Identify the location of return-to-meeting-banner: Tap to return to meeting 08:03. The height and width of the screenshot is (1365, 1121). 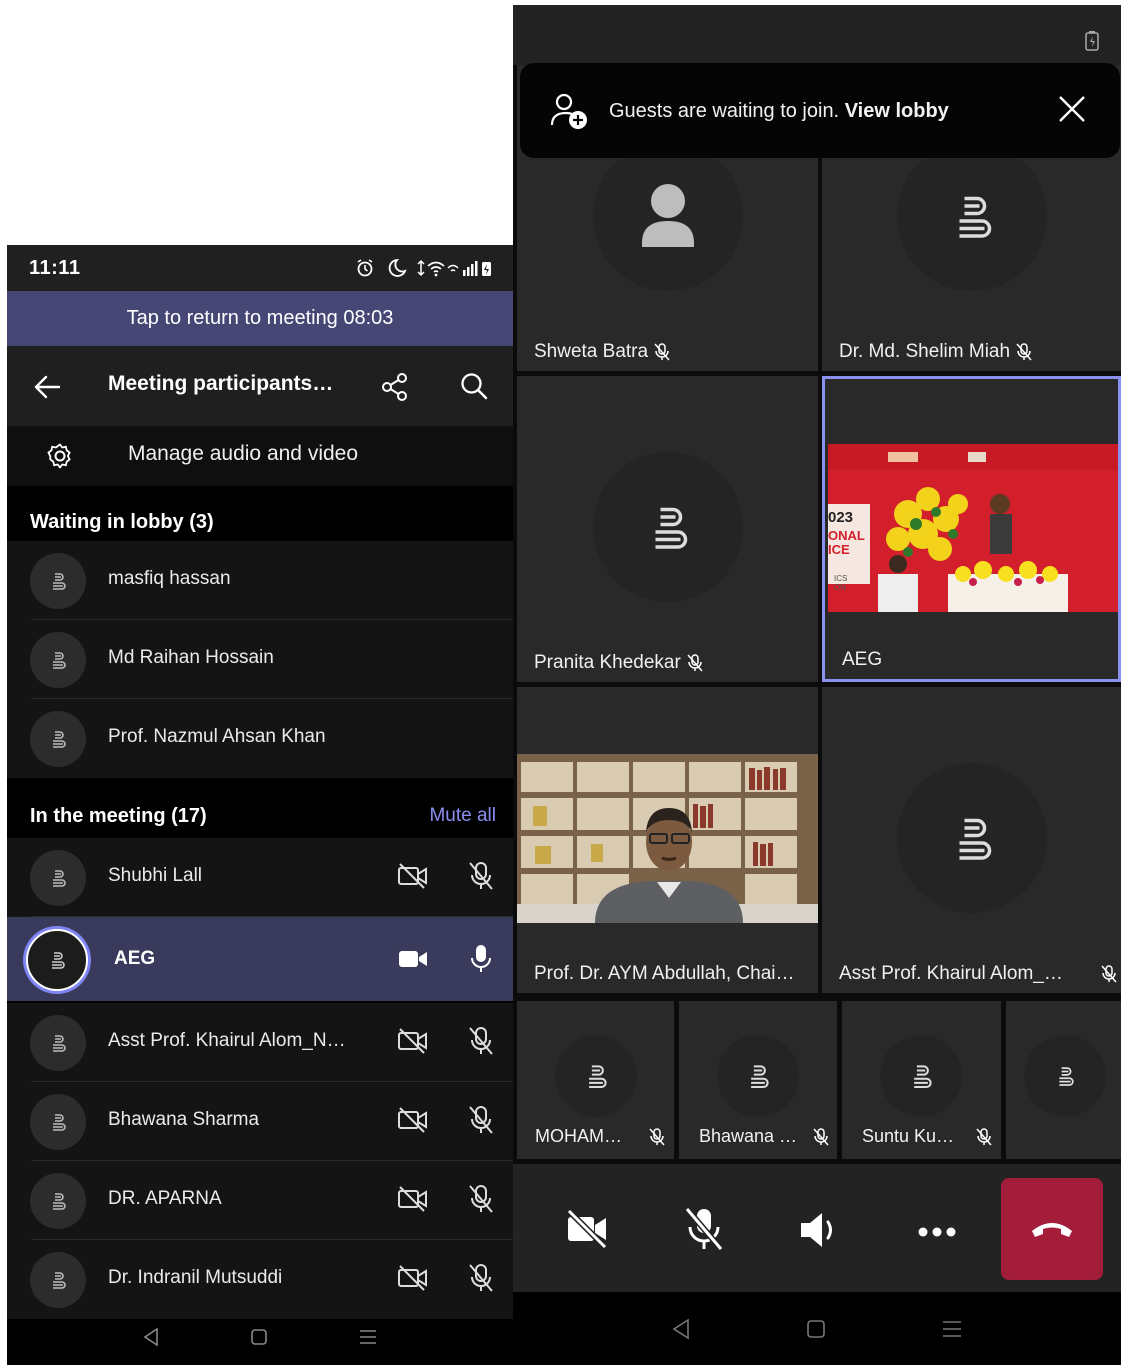
(260, 318).